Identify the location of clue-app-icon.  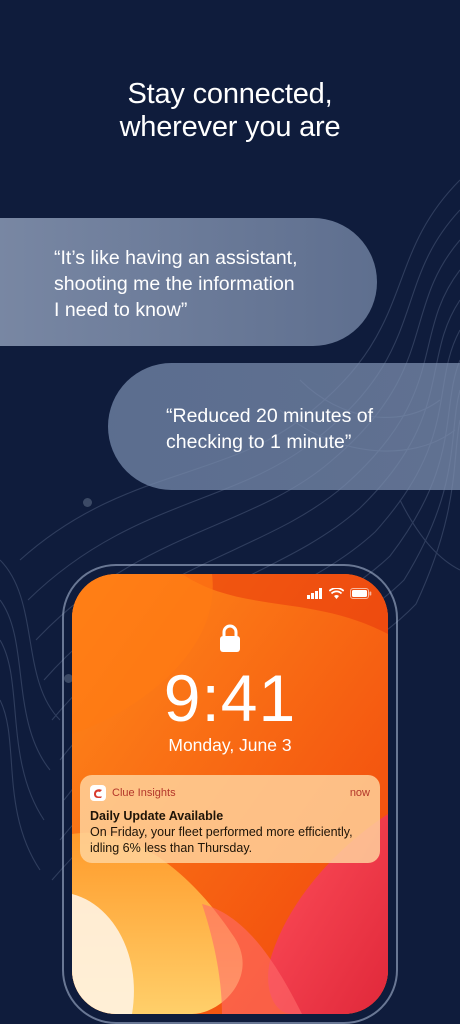
(98, 793).